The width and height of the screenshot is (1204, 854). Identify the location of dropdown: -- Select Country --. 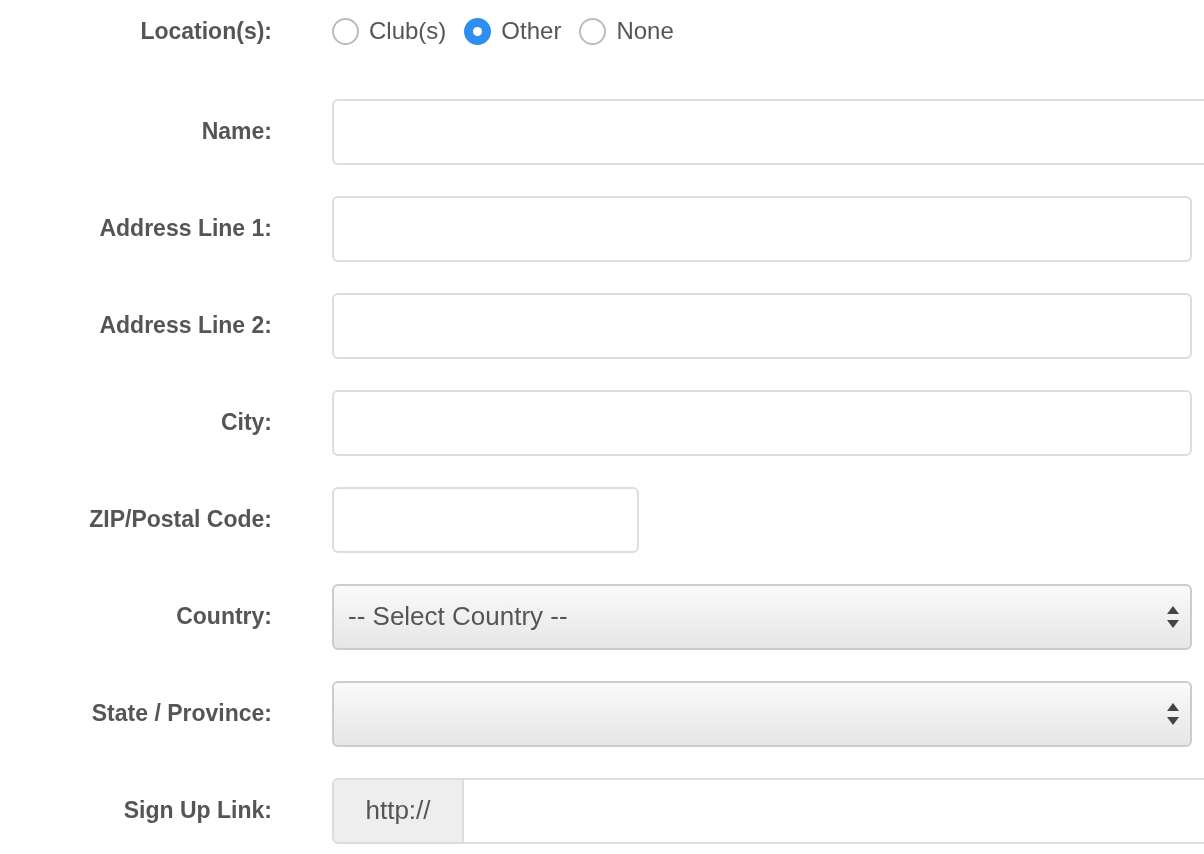
(762, 616).